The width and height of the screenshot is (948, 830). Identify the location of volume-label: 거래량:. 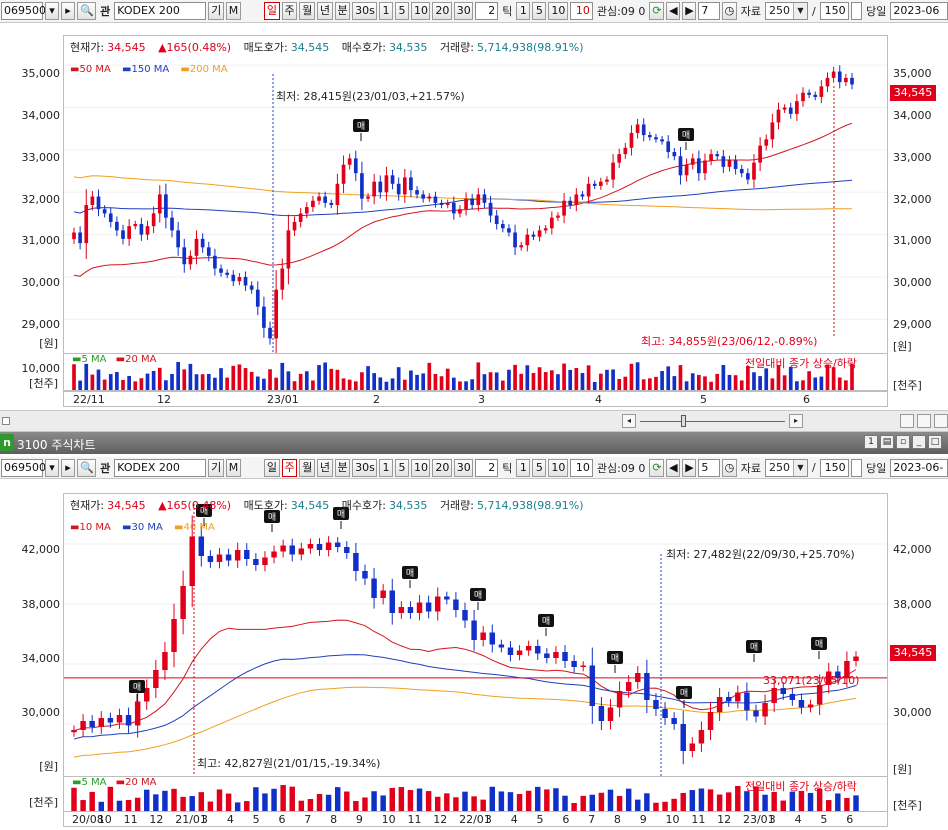
(457, 47).